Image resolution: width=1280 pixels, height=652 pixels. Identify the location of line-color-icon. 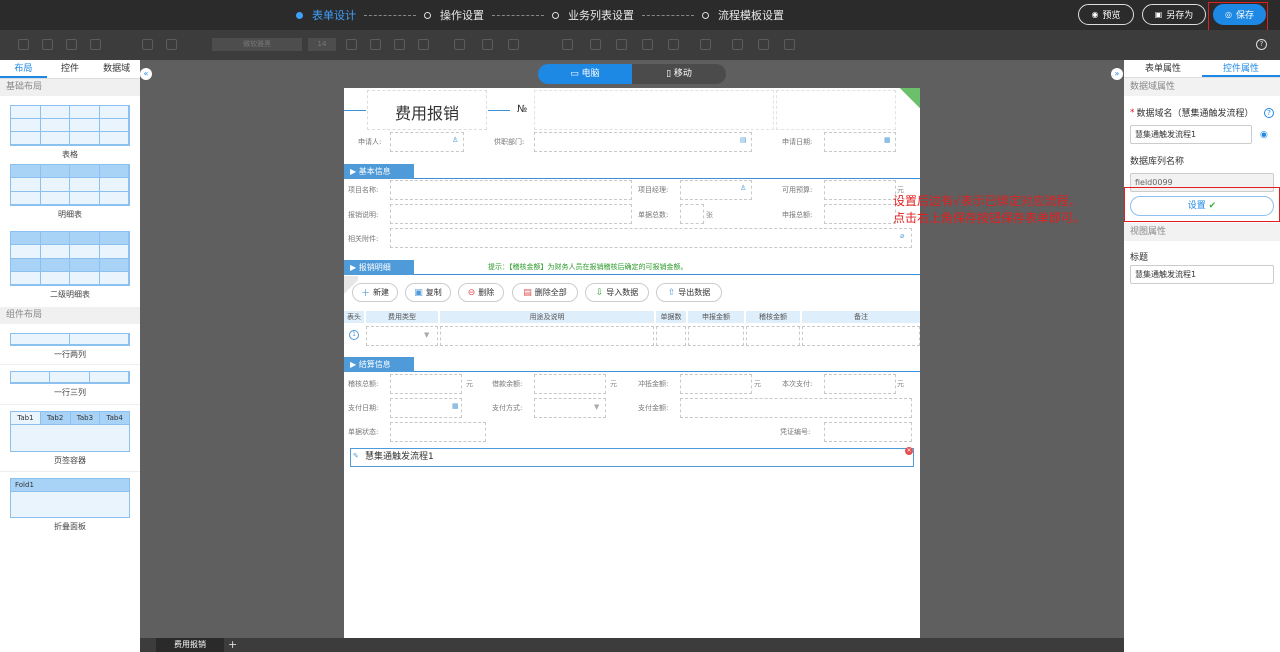
(737, 44).